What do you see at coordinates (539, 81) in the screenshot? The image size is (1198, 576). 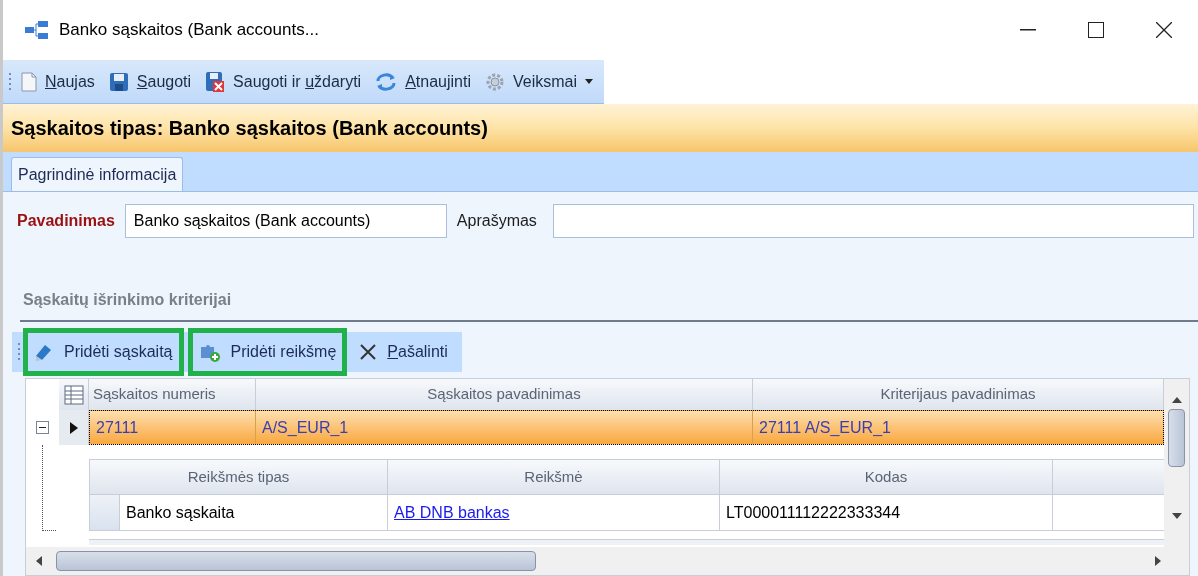 I see `toolbar-button: Veiksmai` at bounding box center [539, 81].